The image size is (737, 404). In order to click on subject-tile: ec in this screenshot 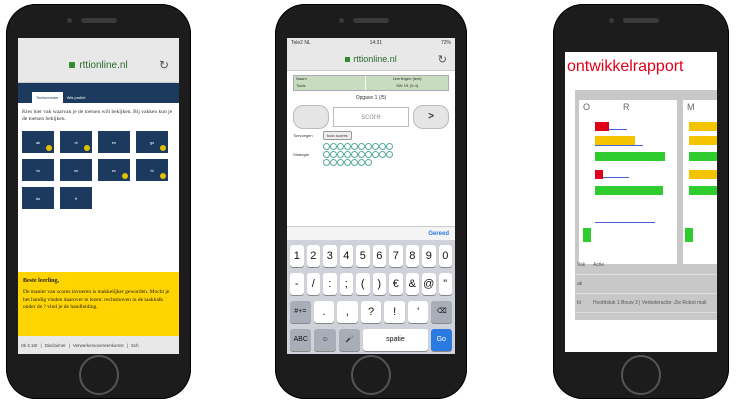, I will do `click(114, 170)`.